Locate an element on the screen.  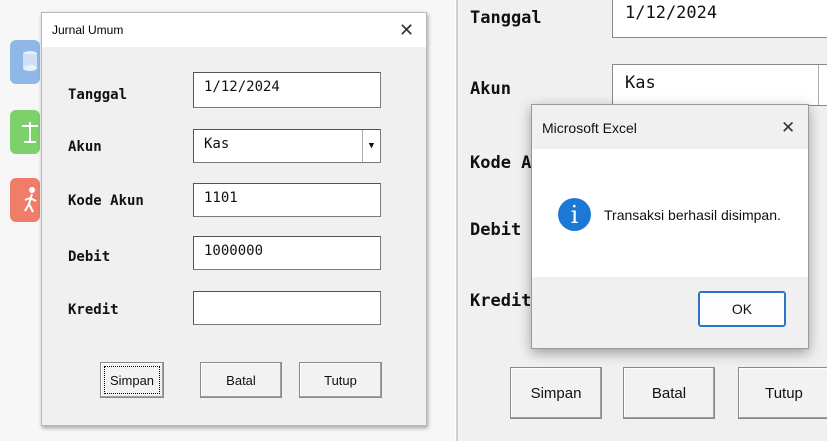
ok-button: OK is located at coordinates (742, 309).